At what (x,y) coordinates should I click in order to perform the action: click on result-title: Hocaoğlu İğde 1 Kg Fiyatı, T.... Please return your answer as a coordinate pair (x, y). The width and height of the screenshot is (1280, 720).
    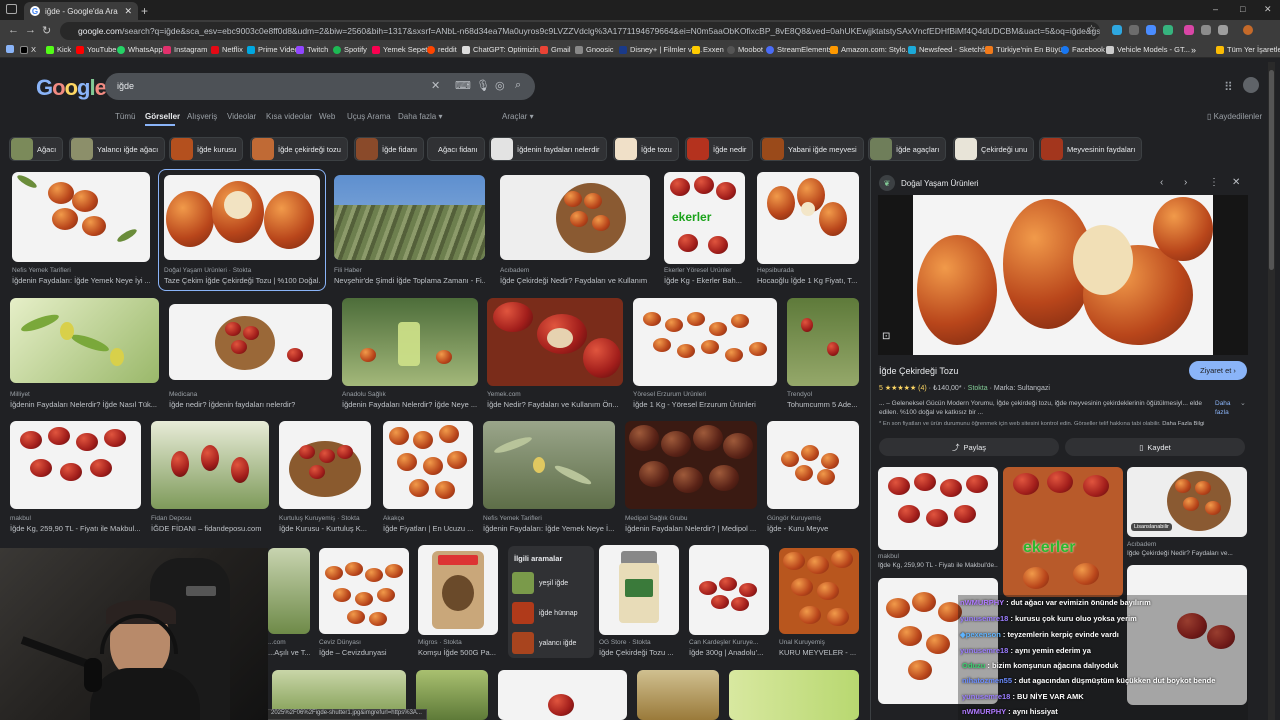
    Looking at the image, I should click on (808, 280).